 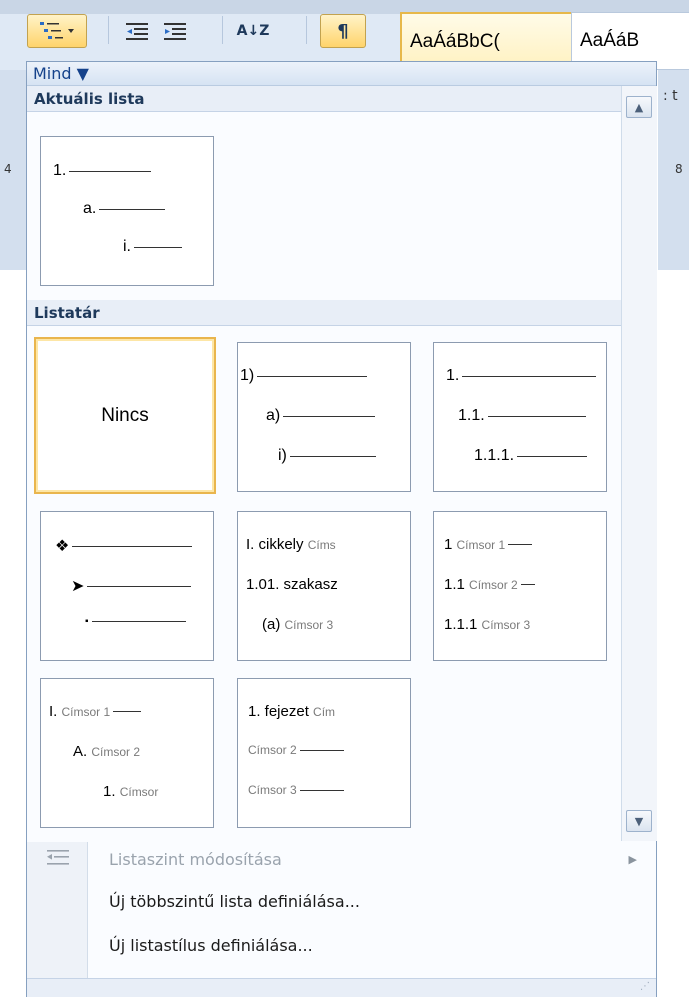 I want to click on list-tile-heading-decimal: 1 Címsor 1 1.1 Címsor 2 1.1.1 Címsor 3, so click(x=520, y=586).